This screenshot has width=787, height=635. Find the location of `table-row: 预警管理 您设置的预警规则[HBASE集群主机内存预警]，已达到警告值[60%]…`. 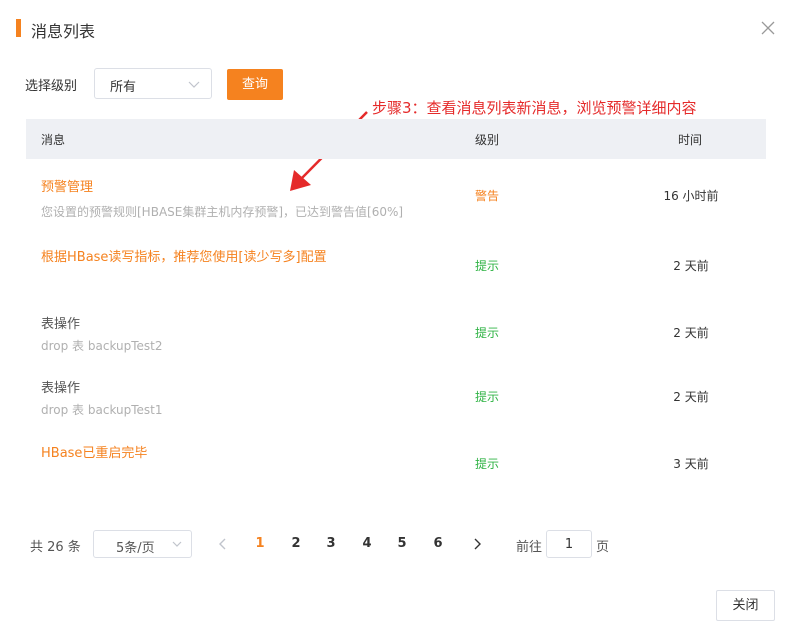

table-row: 预警管理 您设置的预警规则[HBASE集群主机内存预警]，已达到警告值[60%]… is located at coordinates (396, 202).